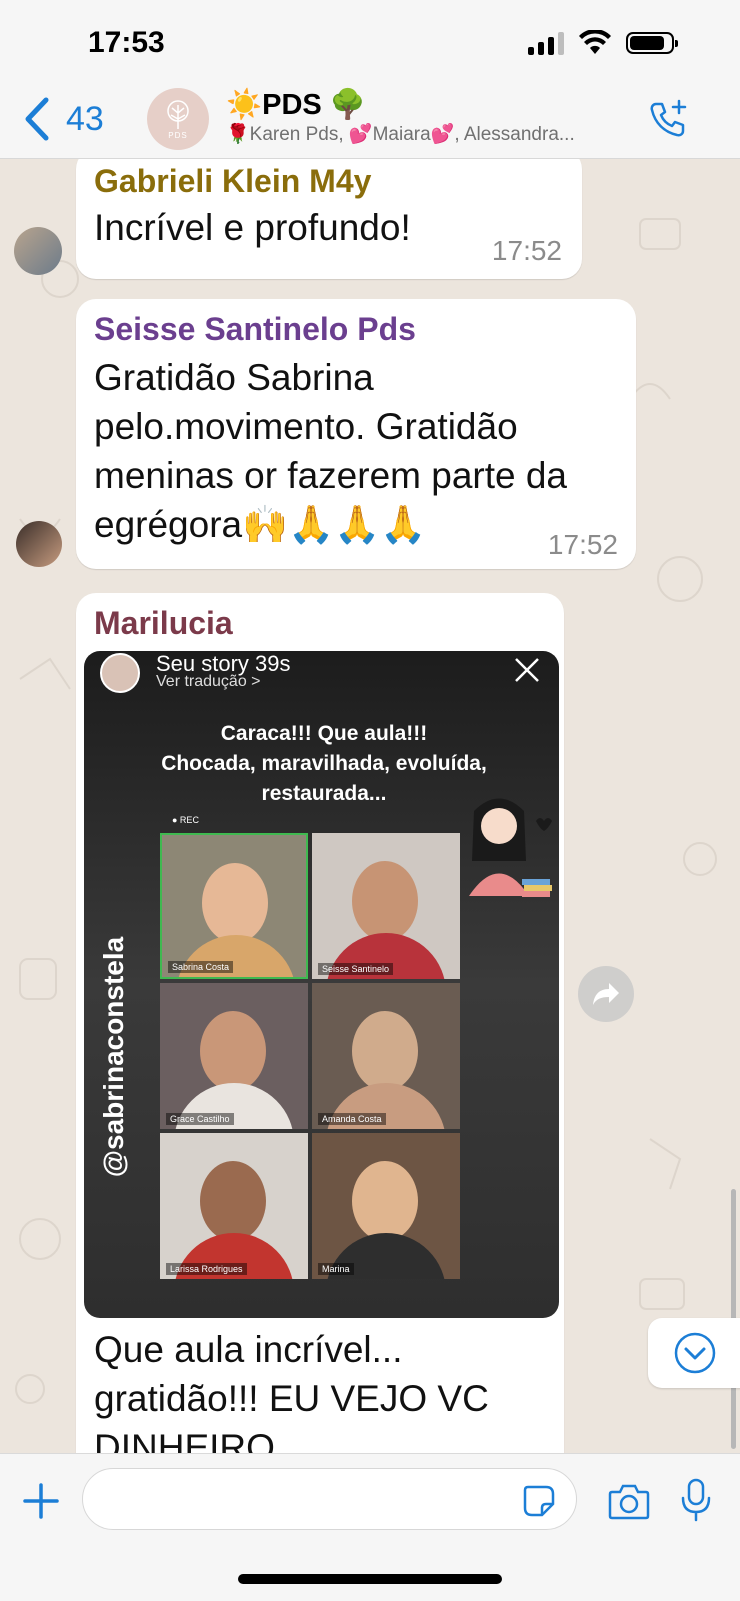  Describe the element at coordinates (185, 820) in the screenshot. I see `rec-label: ● REC` at that location.